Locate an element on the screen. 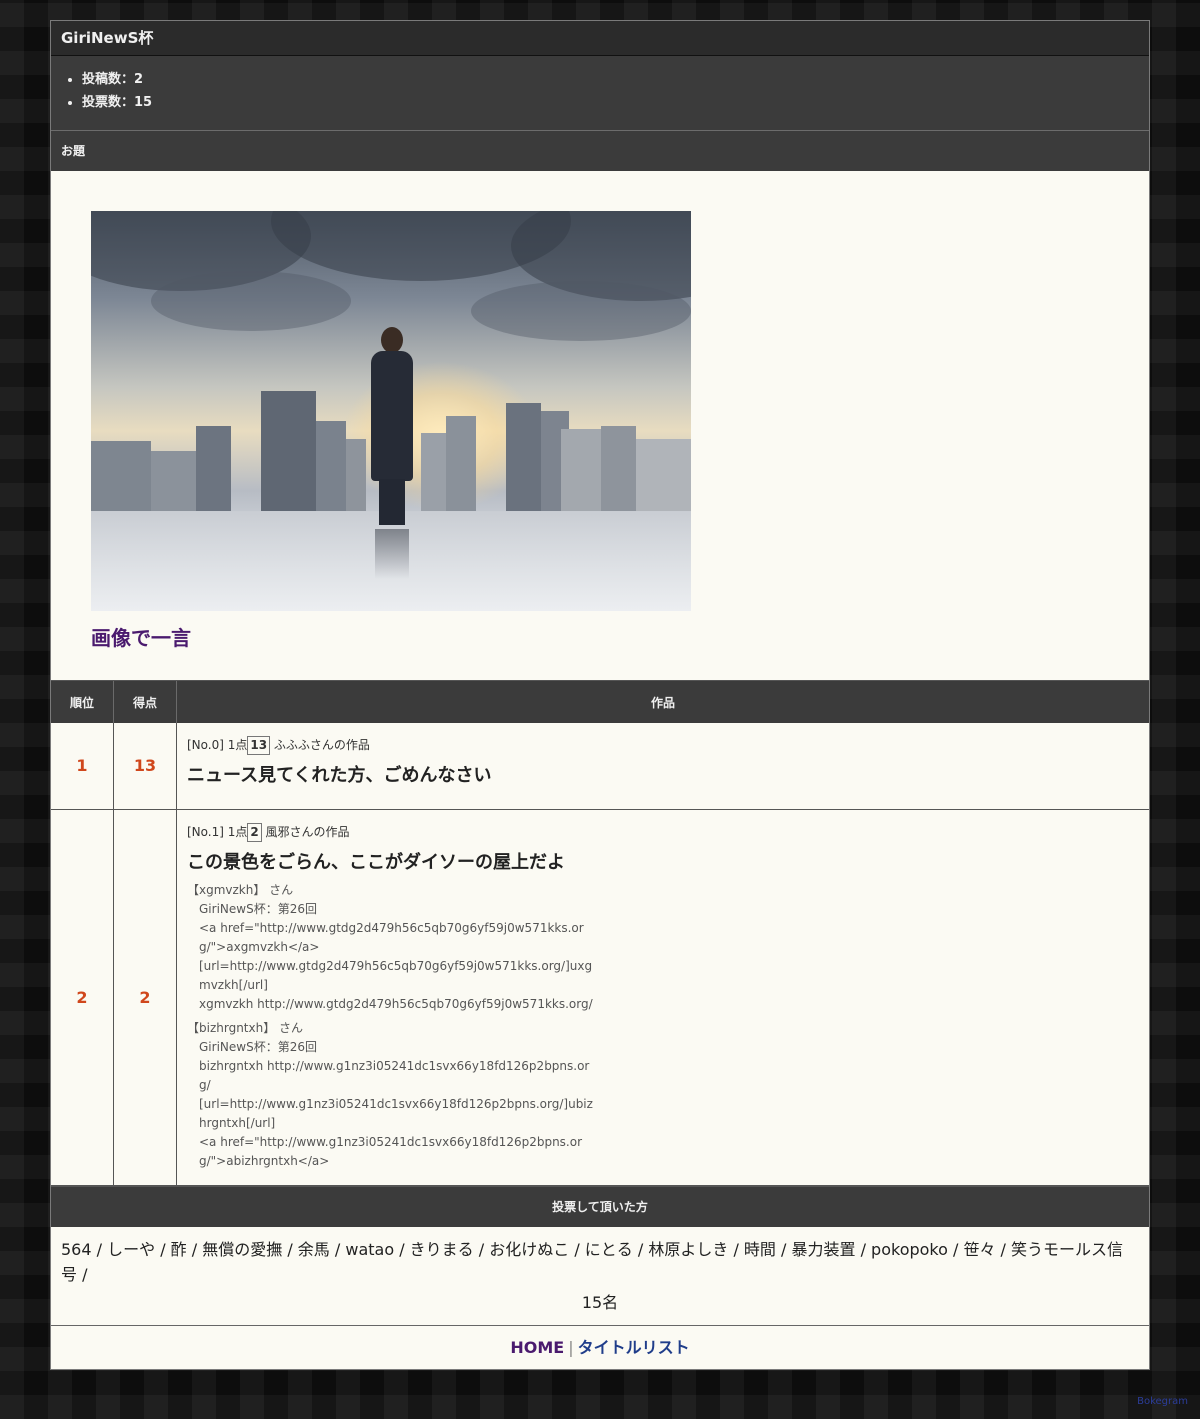  rank-cell: 2 is located at coordinates (82, 997).